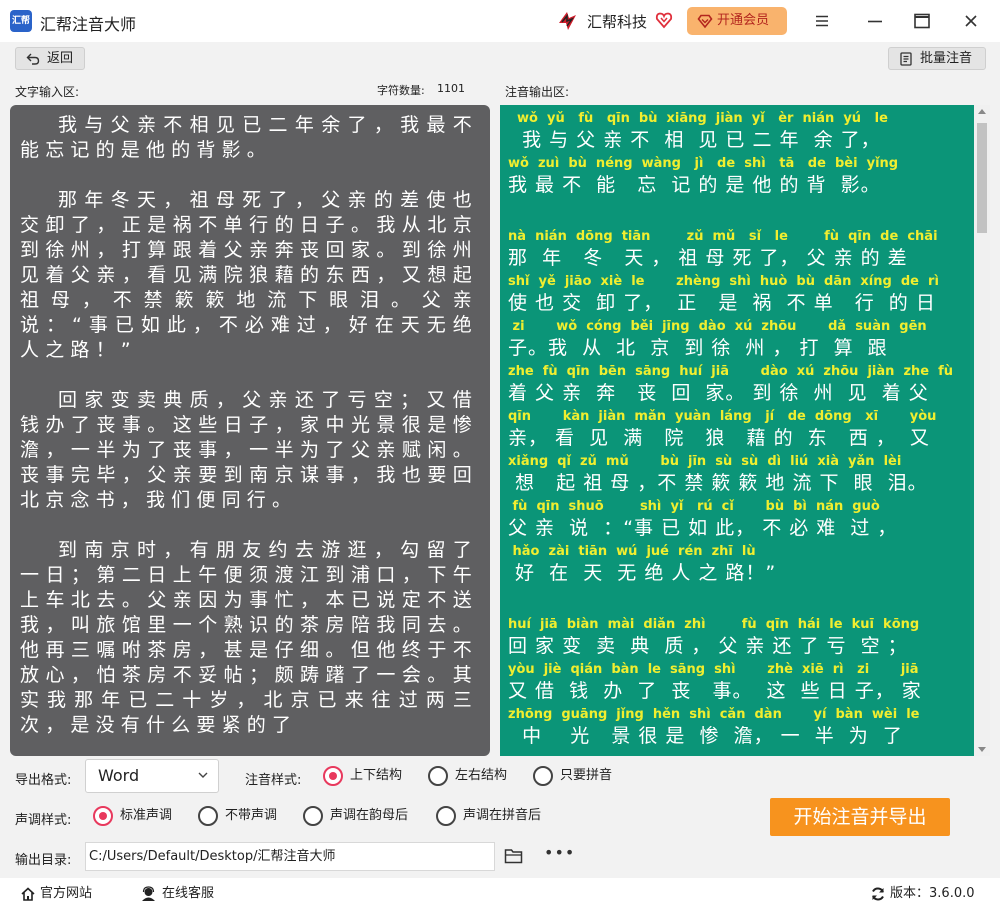 The height and width of the screenshot is (910, 1000). What do you see at coordinates (500, 894) in the screenshot?
I see `footer-bar: 官方网站 在线客服 版本：3.6.0.0` at bounding box center [500, 894].